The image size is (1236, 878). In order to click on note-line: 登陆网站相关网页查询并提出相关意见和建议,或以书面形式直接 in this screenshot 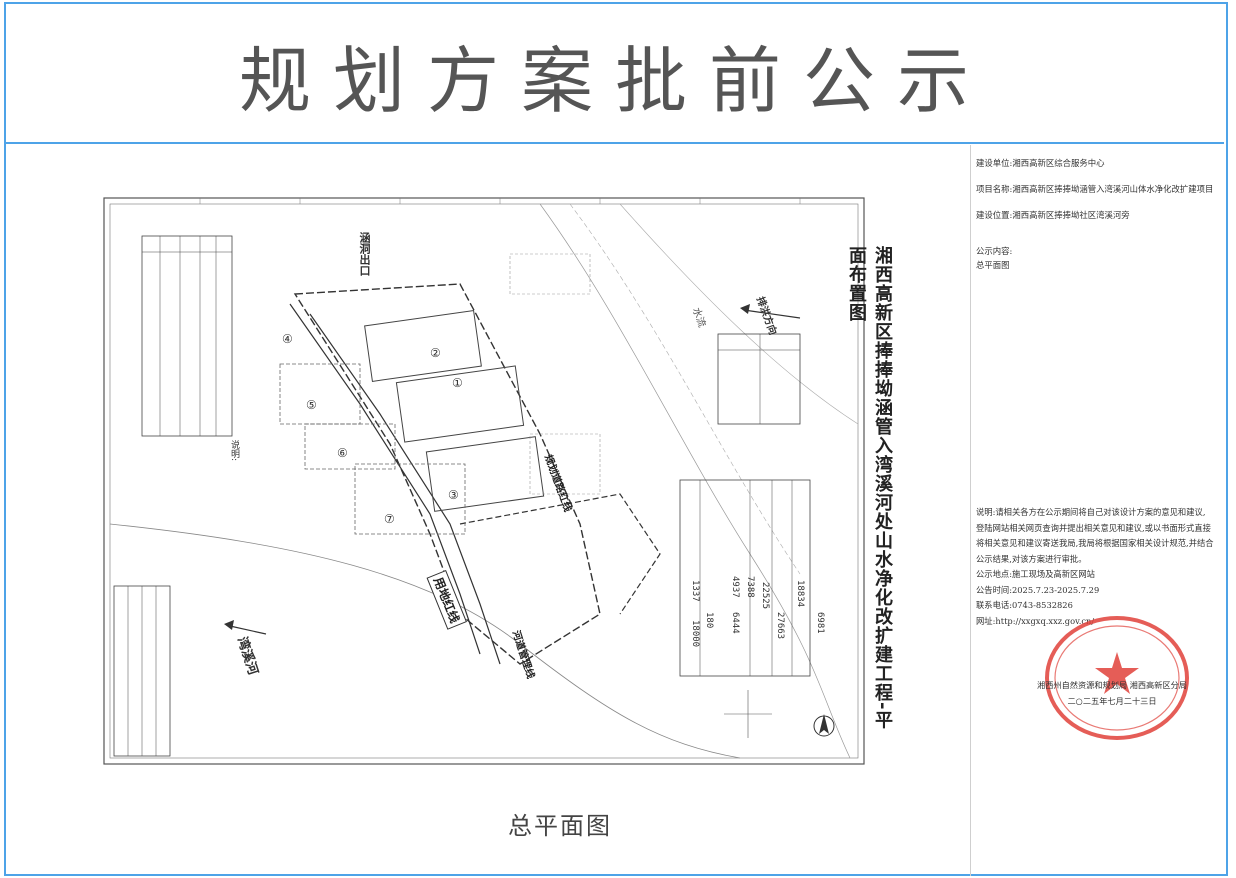, I will do `click(1093, 527)`.